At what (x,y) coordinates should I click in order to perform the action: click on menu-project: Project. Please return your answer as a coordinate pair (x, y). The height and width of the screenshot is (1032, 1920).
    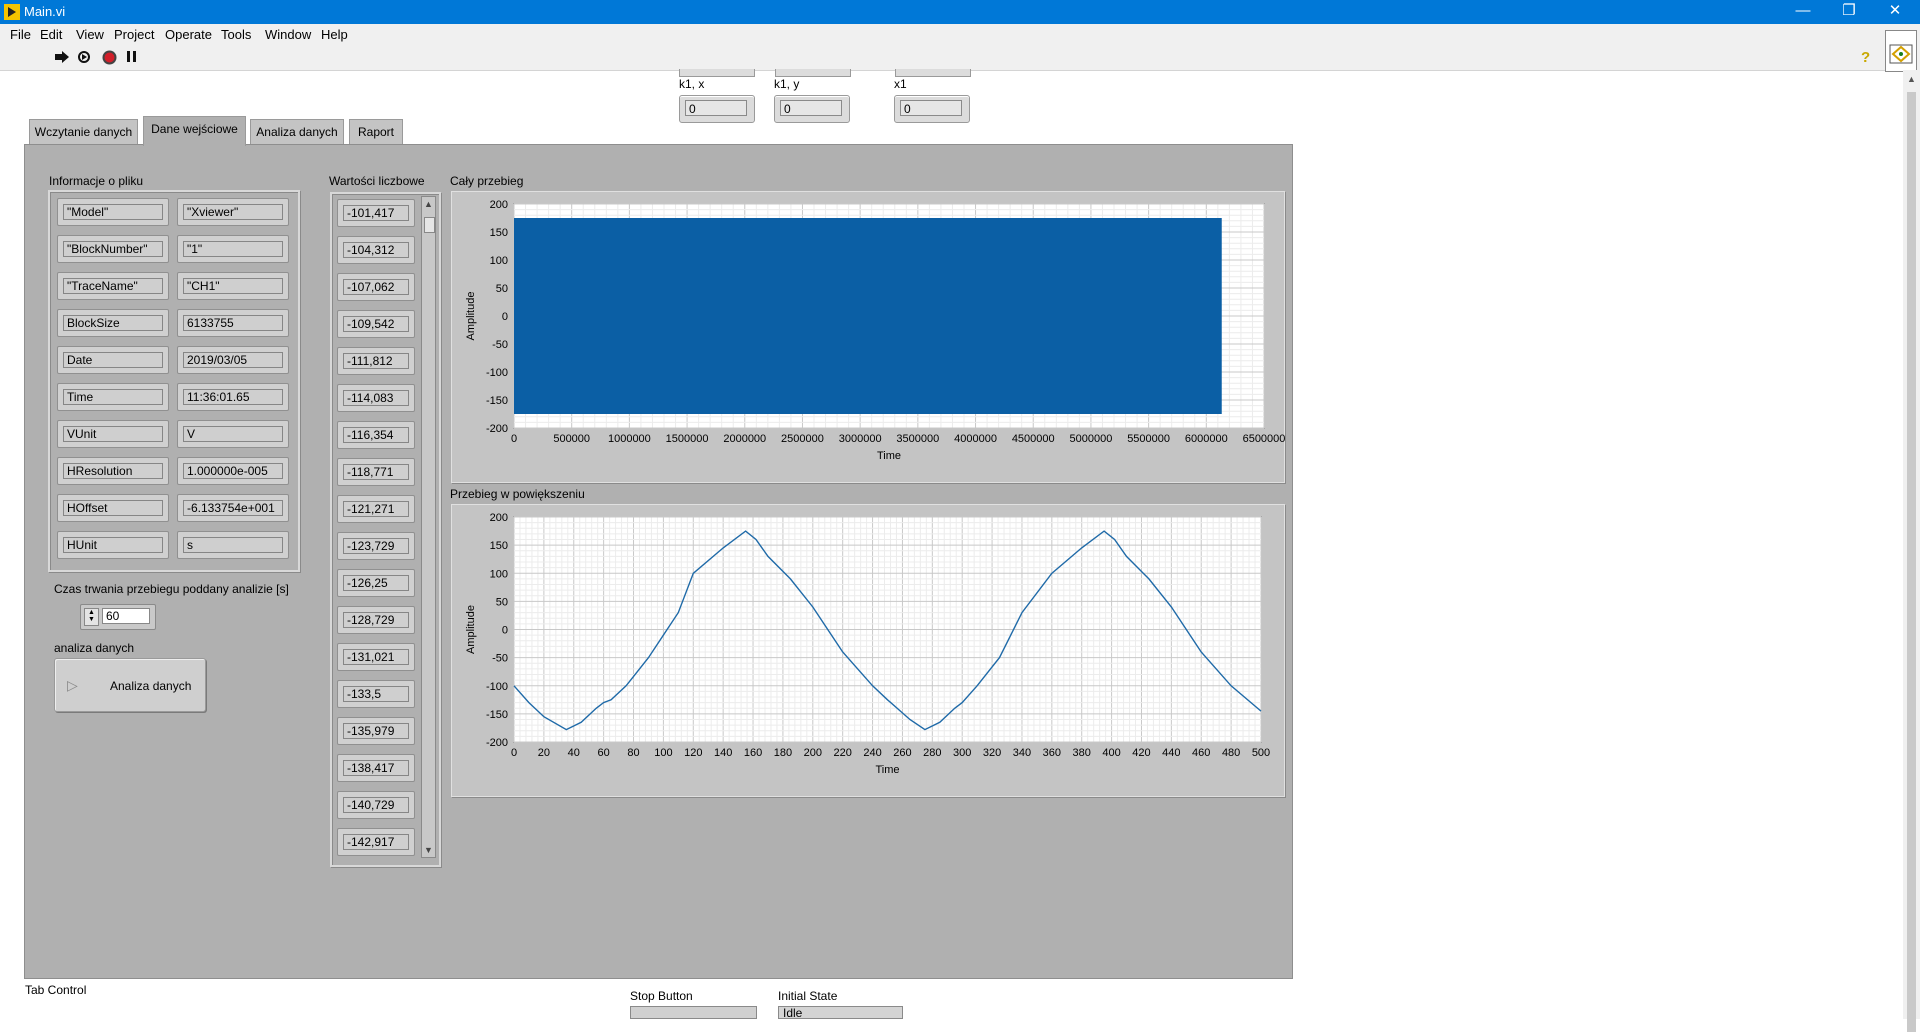
    Looking at the image, I should click on (134, 34).